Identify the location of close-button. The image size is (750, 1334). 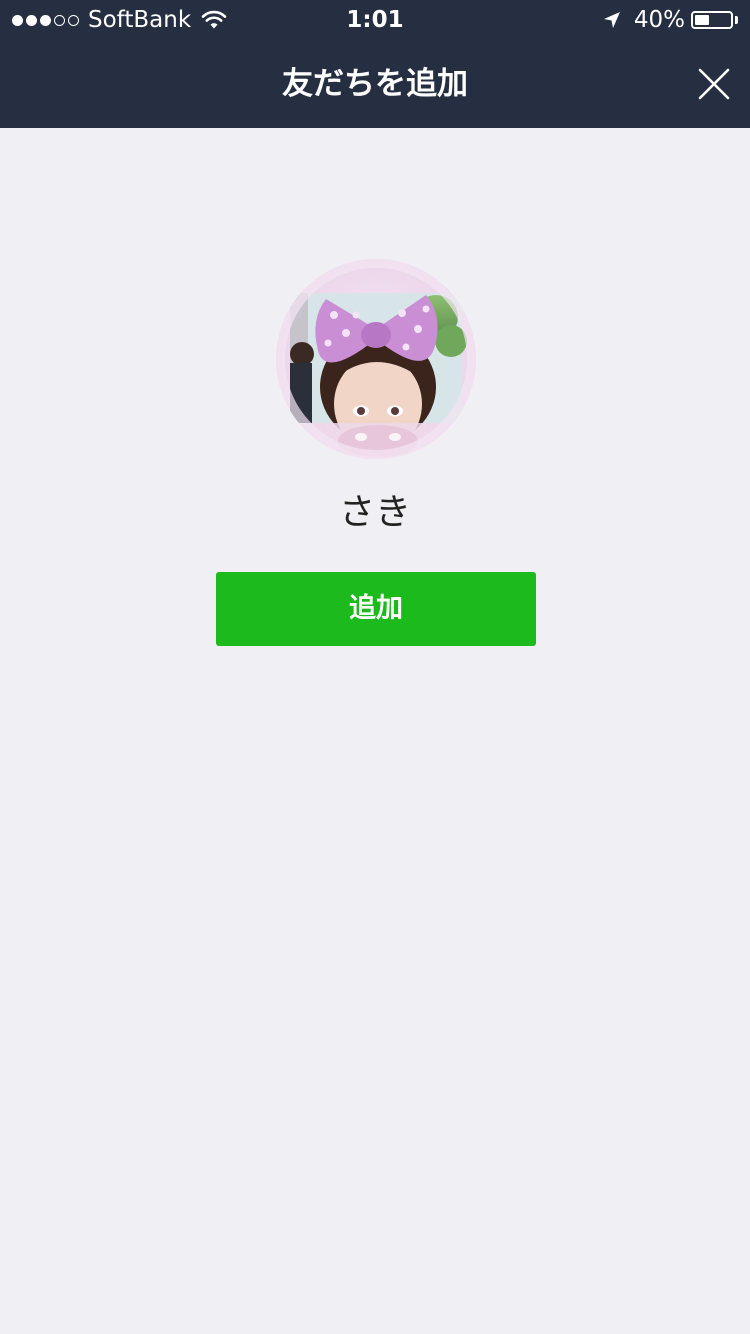
(714, 84).